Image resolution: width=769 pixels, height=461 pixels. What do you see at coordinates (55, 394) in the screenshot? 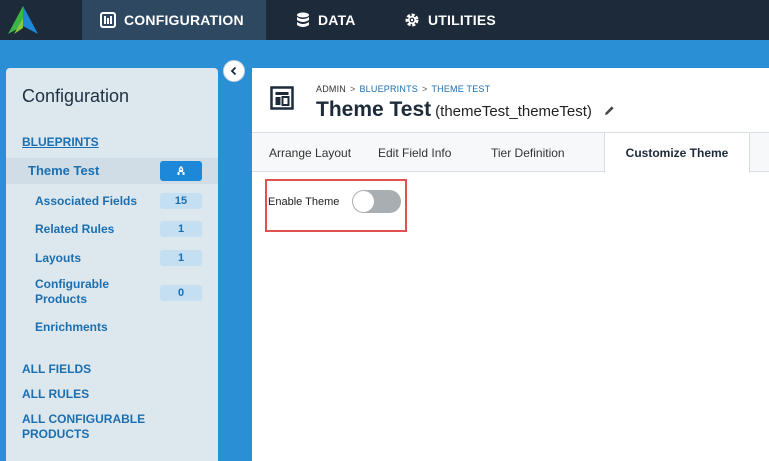
I see `sidebar-link-all-rules: ALL RULES` at bounding box center [55, 394].